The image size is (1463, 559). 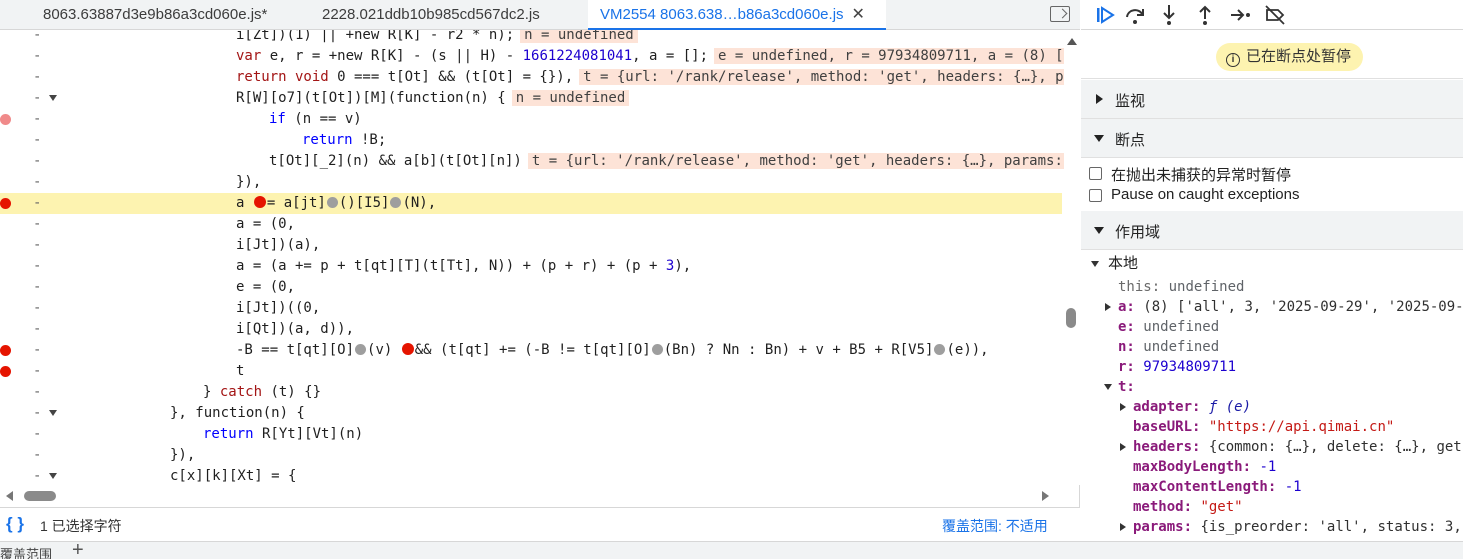 I want to click on code-text: i[Jt])((0,, so click(x=278, y=308).